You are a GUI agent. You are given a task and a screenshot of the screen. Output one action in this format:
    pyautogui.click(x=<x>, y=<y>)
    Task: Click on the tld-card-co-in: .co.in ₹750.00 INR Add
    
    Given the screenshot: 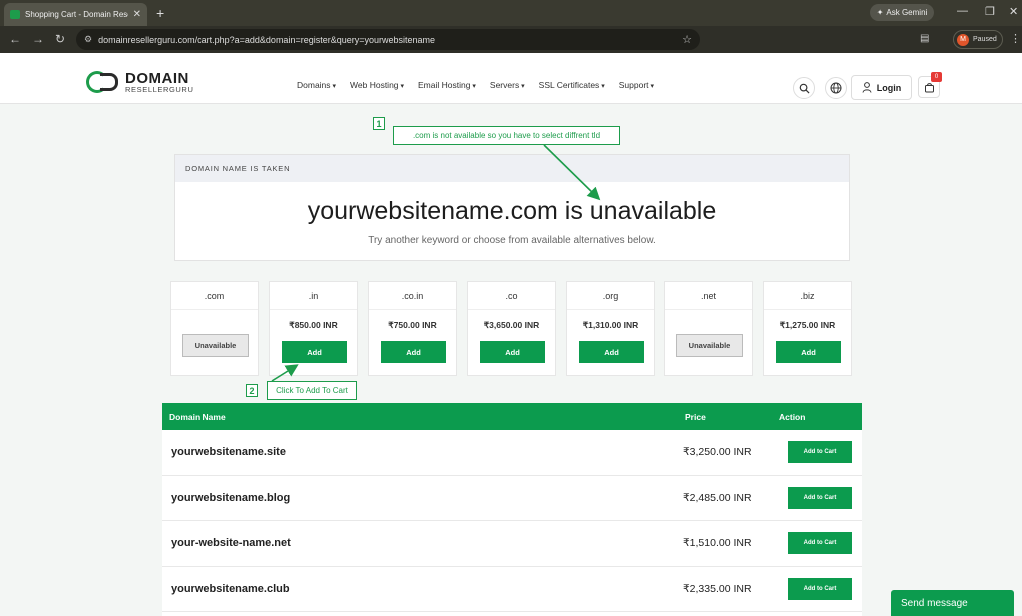 What is the action you would take?
    pyautogui.click(x=412, y=328)
    